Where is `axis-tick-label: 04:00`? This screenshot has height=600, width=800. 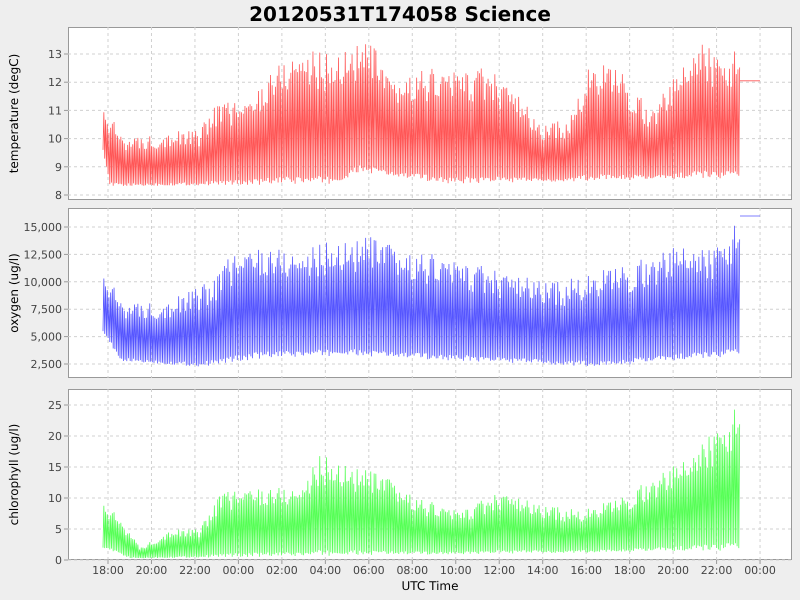 axis-tick-label: 04:00 is located at coordinates (326, 570).